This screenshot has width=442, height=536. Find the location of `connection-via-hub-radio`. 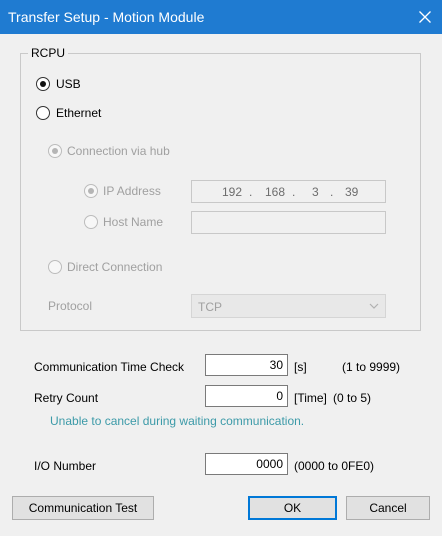

connection-via-hub-radio is located at coordinates (55, 151).